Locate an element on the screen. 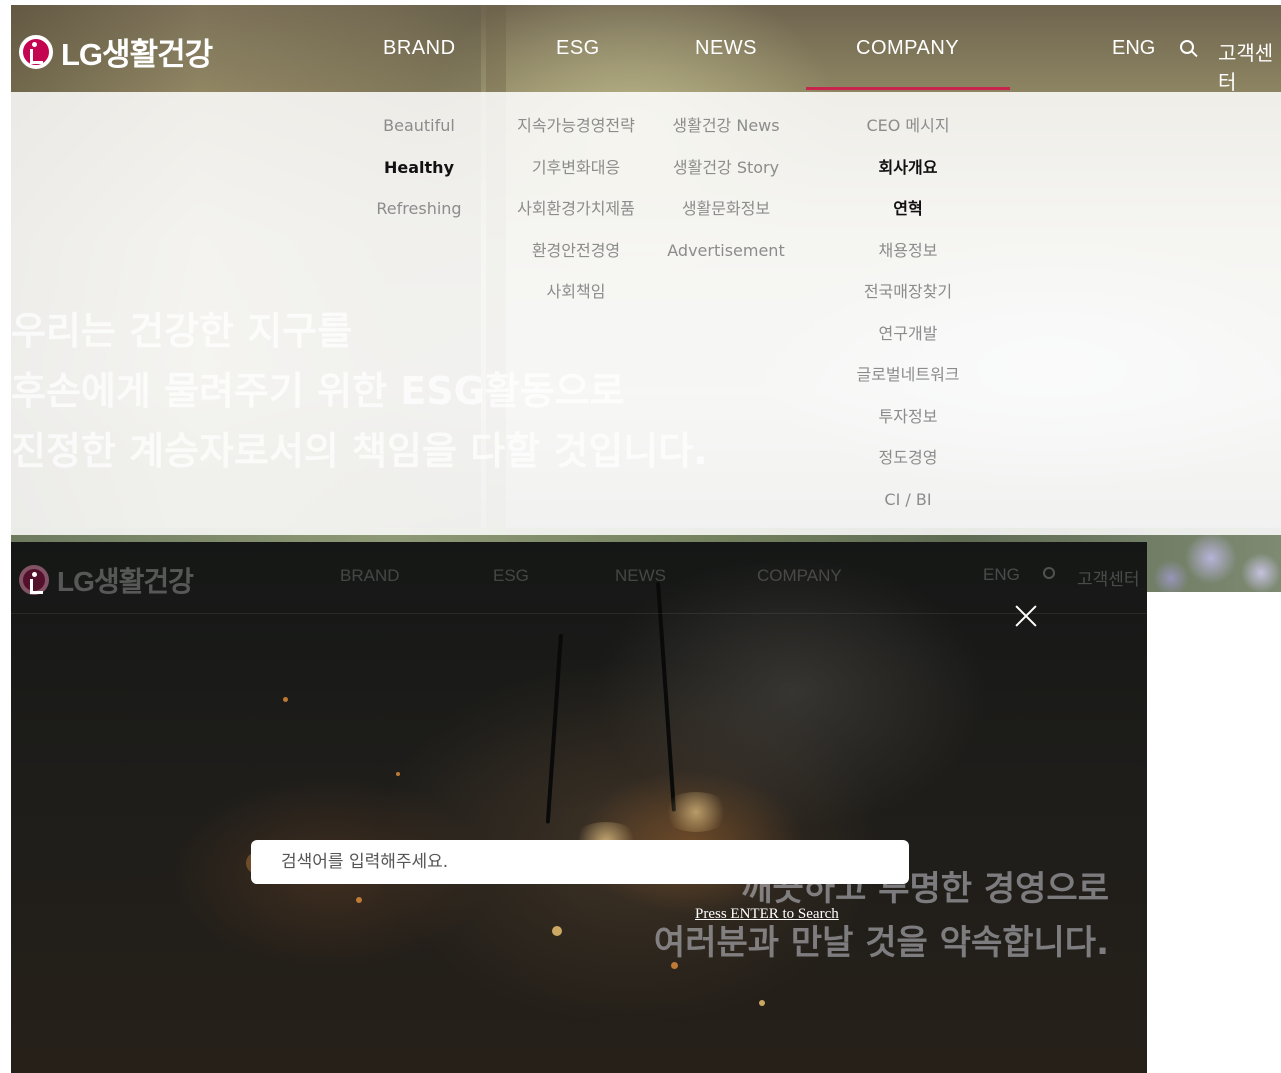 This screenshot has width=1281, height=1073. submenu-item: 회사개요 is located at coordinates (908, 176).